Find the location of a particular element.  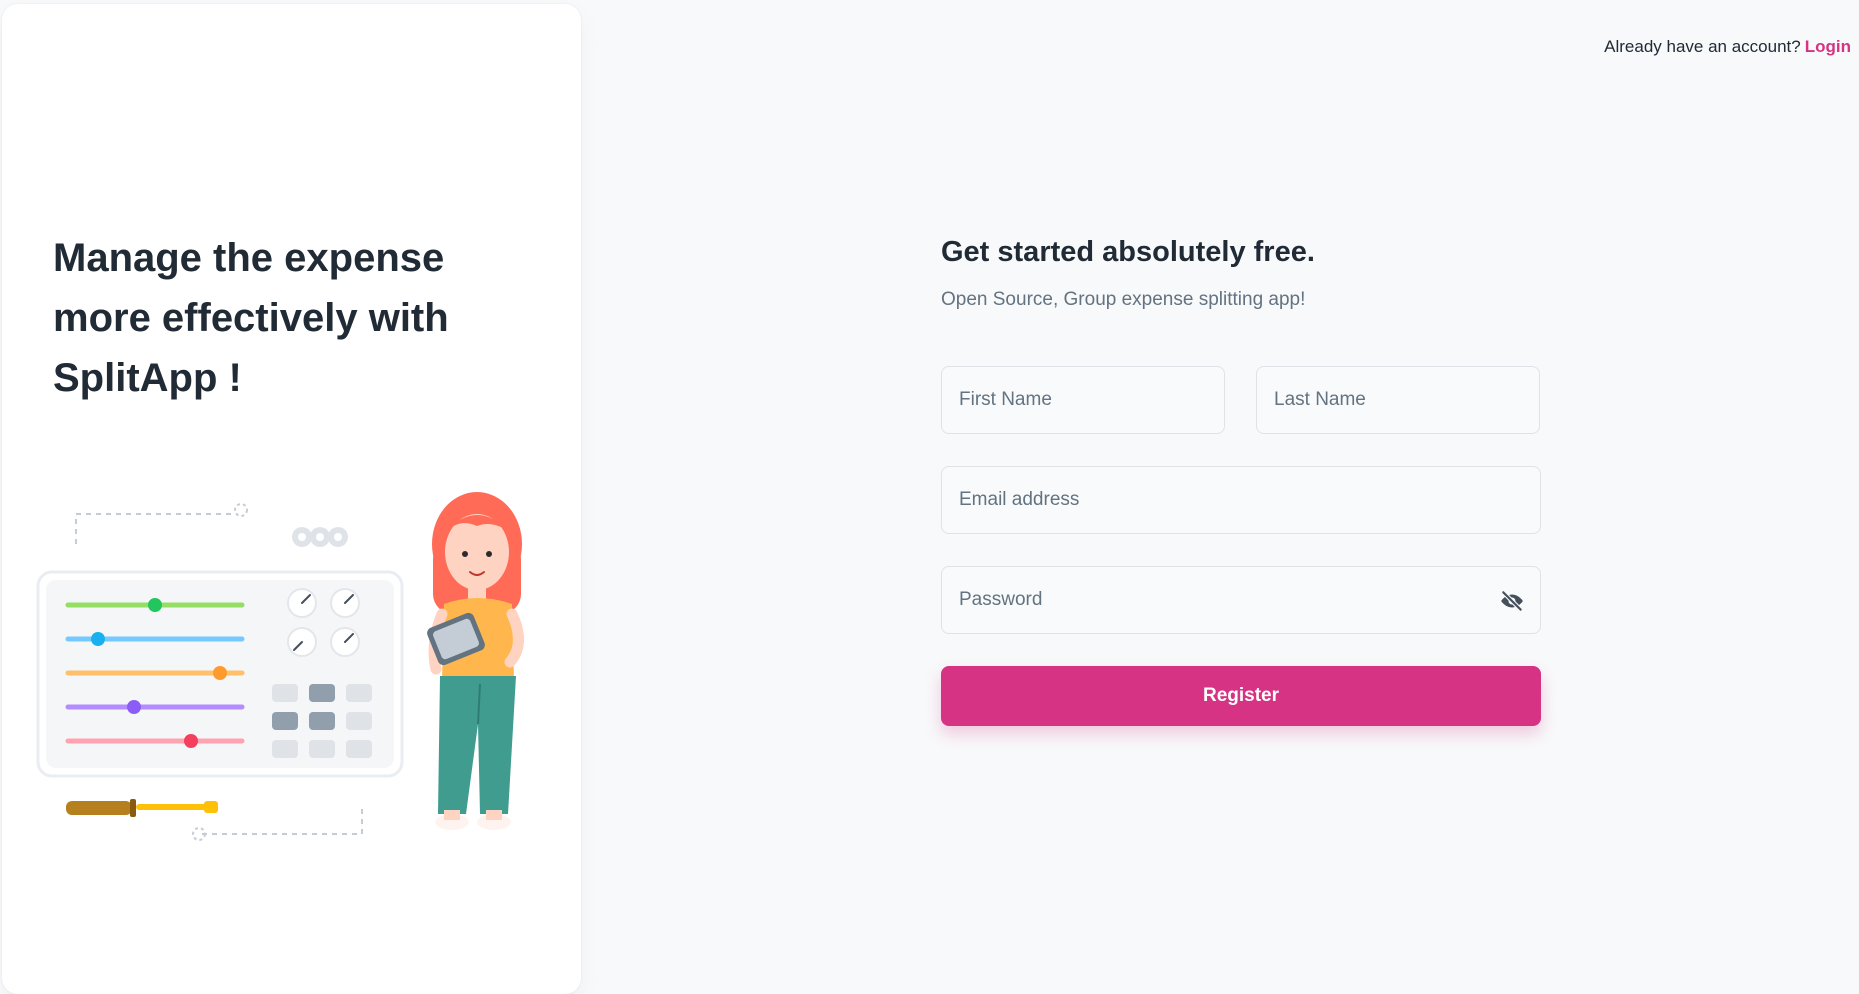

login-link: Login is located at coordinates (1828, 46).